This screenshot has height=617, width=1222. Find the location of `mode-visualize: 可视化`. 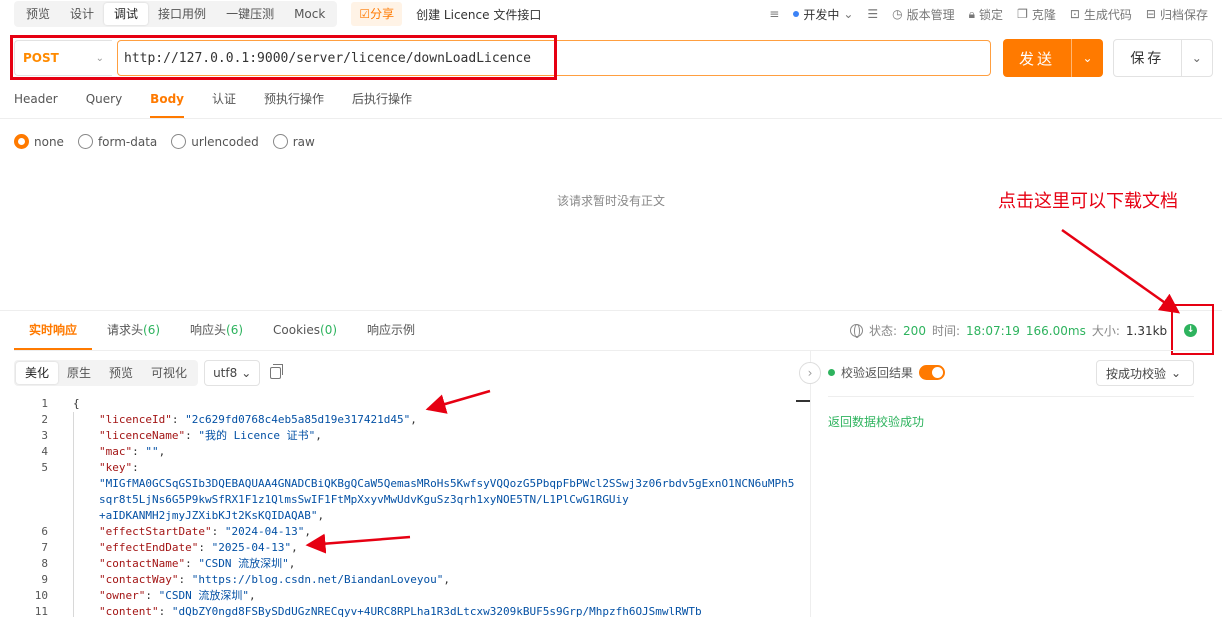

mode-visualize: 可视化 is located at coordinates (169, 373).